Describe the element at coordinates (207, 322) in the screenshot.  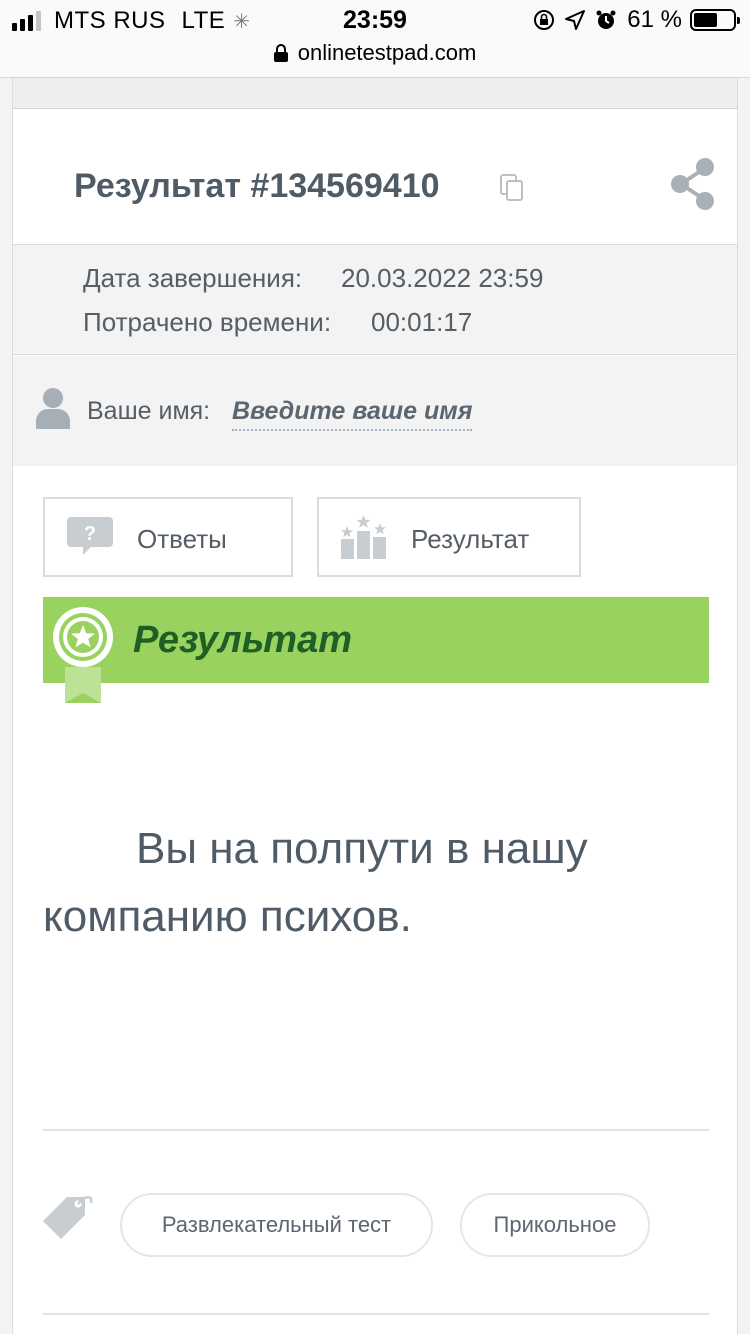
I see `time-spent-label: Потрачено времени:` at that location.